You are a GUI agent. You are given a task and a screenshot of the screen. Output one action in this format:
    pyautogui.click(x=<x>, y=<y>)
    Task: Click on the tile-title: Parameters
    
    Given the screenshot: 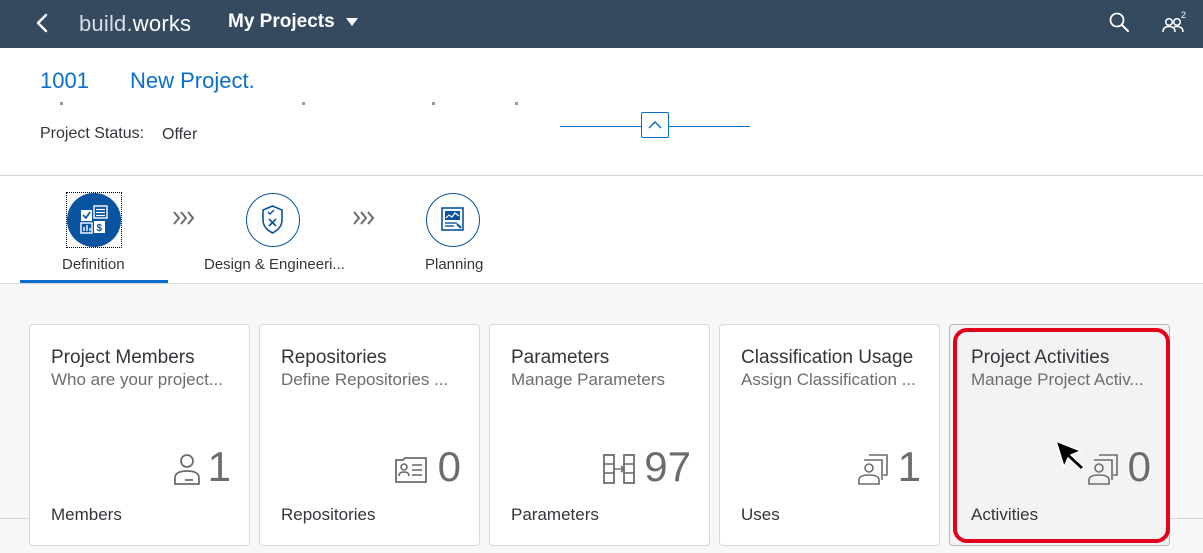 What is the action you would take?
    pyautogui.click(x=560, y=357)
    